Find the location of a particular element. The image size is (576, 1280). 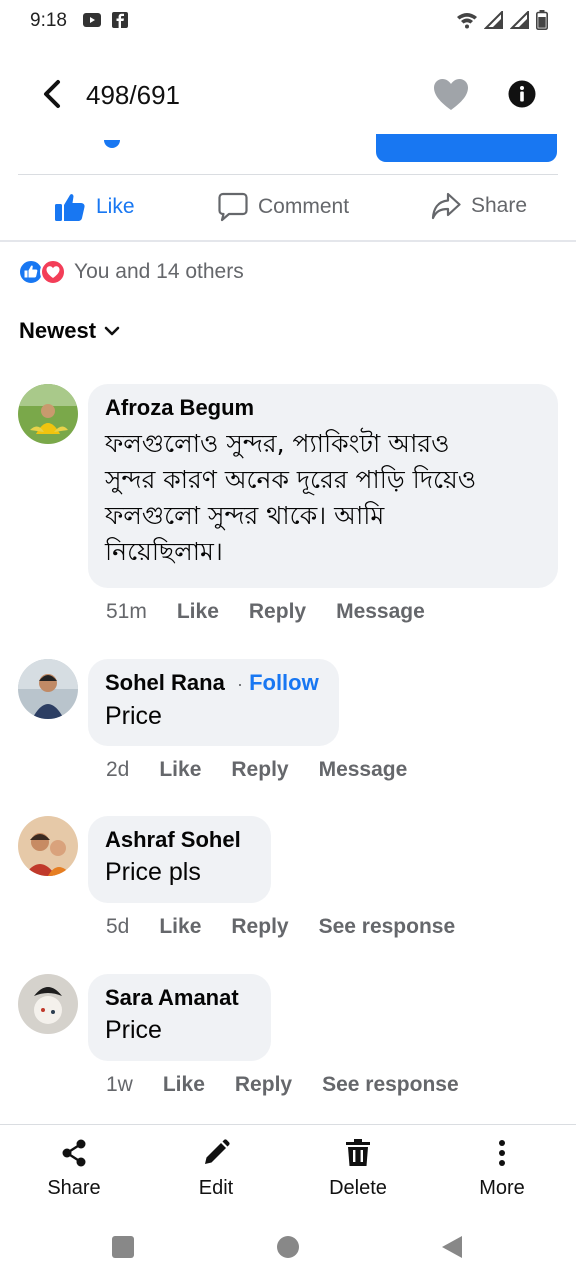

home-circle-icon is located at coordinates (288, 1247).